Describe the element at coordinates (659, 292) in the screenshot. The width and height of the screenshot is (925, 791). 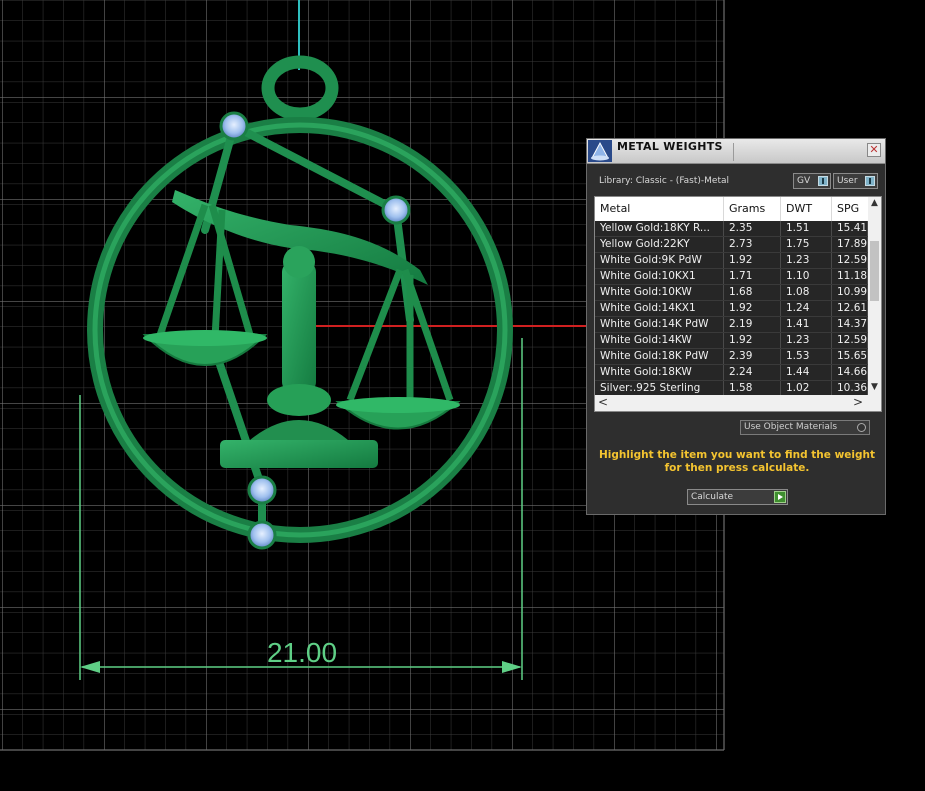
I see `cell-metal: White Gold:10KW` at that location.